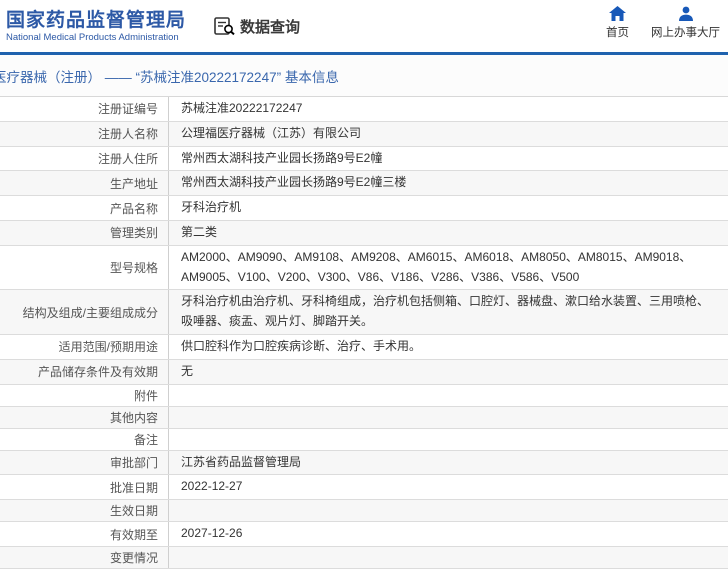 The image size is (728, 569). What do you see at coordinates (448, 347) in the screenshot?
I see `row-value: 供口腔科作为口腔疾病诊断、治疗、手术用。` at bounding box center [448, 347].